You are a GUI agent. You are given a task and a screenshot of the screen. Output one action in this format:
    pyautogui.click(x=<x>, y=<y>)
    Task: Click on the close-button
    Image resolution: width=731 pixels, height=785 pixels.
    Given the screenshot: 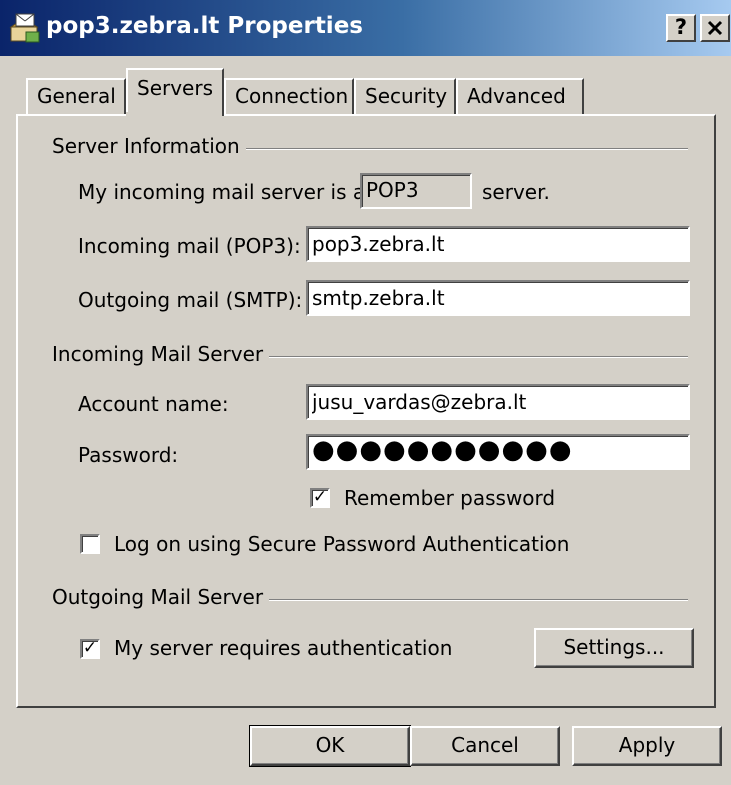 What is the action you would take?
    pyautogui.click(x=715, y=28)
    